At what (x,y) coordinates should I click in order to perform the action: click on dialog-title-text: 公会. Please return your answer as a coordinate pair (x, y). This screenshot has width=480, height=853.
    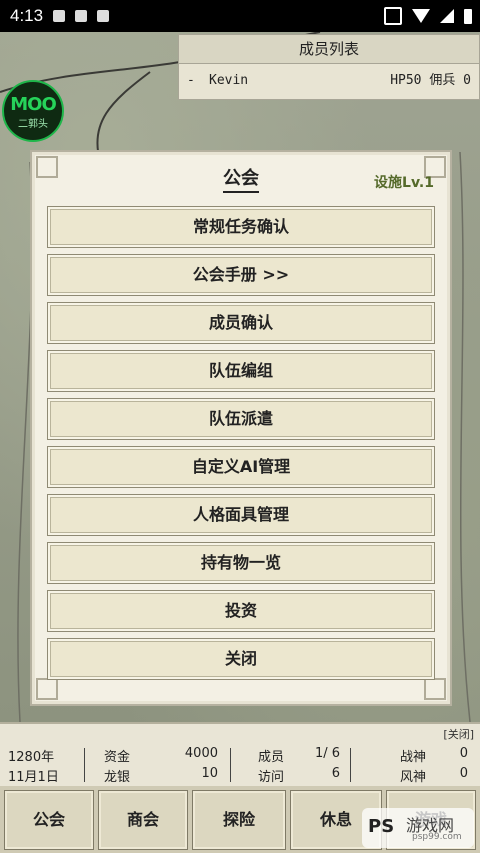
    Looking at the image, I should click on (241, 180).